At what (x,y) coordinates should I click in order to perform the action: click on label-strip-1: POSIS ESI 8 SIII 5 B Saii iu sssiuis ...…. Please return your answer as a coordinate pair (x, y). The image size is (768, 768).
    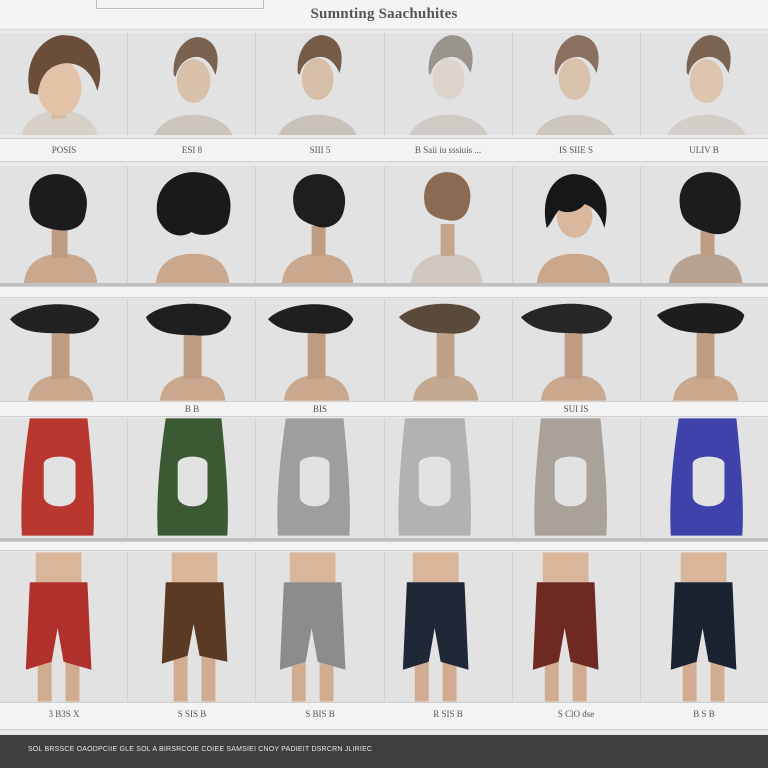
    Looking at the image, I should click on (384, 150).